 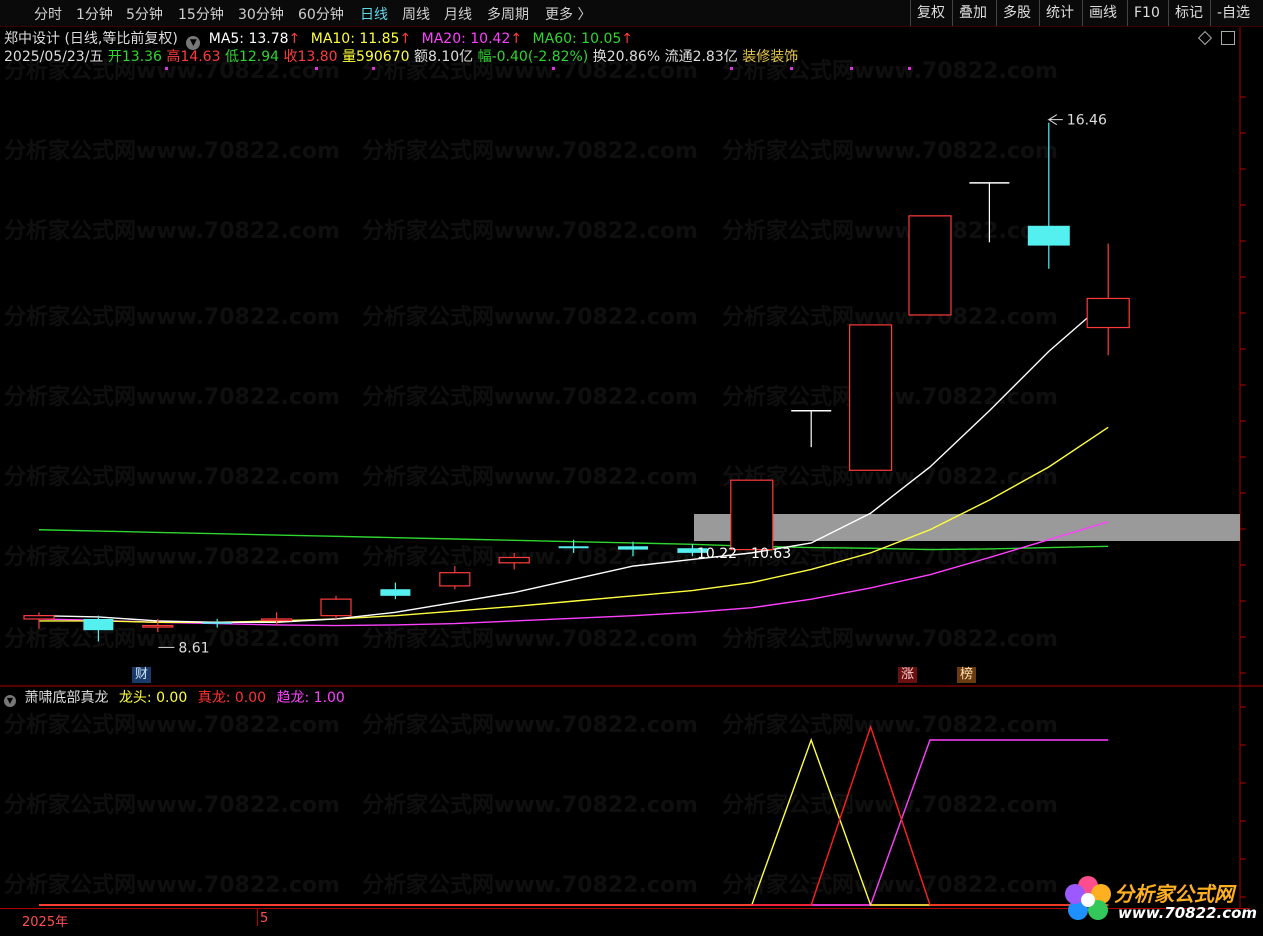 What do you see at coordinates (374, 14) in the screenshot?
I see `period-tab: 日线` at bounding box center [374, 14].